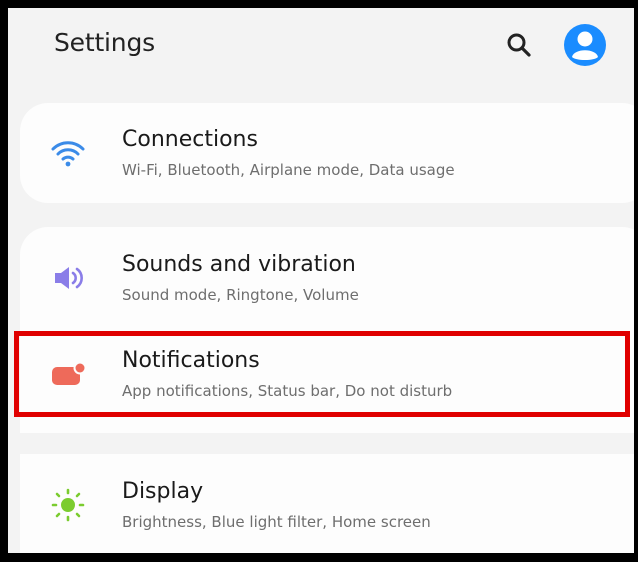 This screenshot has width=638, height=562. Describe the element at coordinates (240, 295) in the screenshot. I see `item-subtitle: Sound mode, Ringtone, Volume` at that location.